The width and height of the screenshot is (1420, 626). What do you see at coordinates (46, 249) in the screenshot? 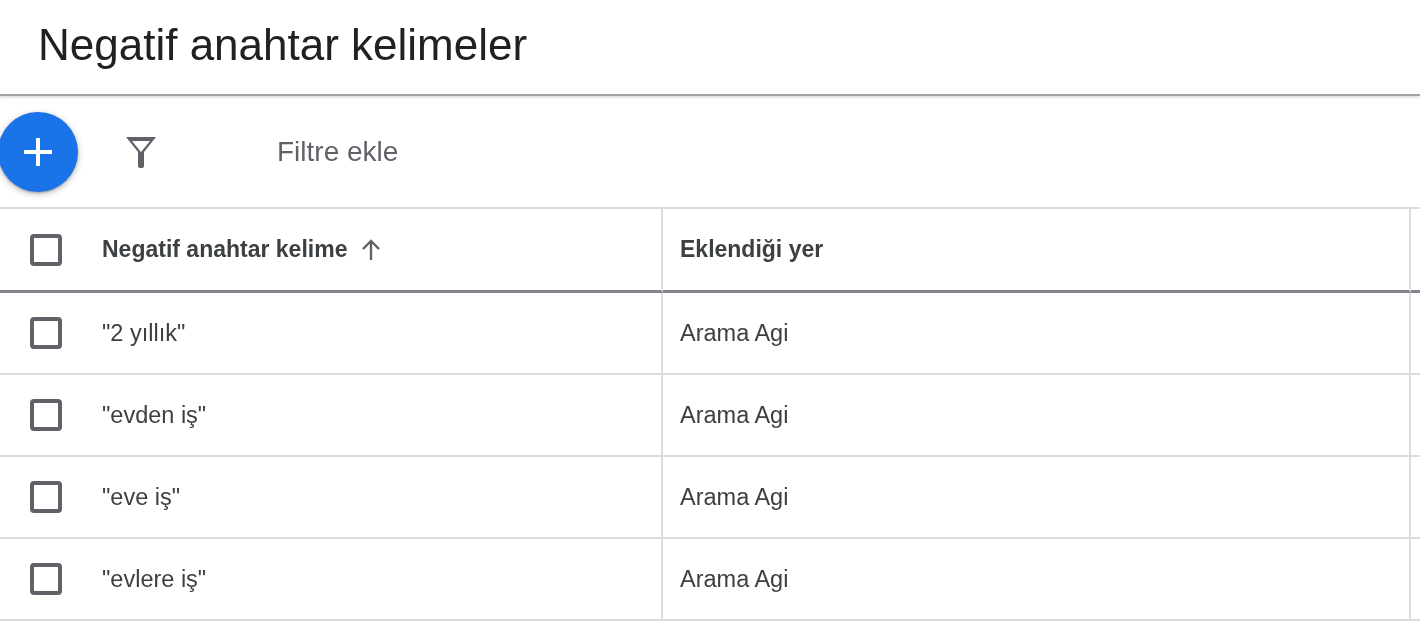
I see `select-all-checkbox` at bounding box center [46, 249].